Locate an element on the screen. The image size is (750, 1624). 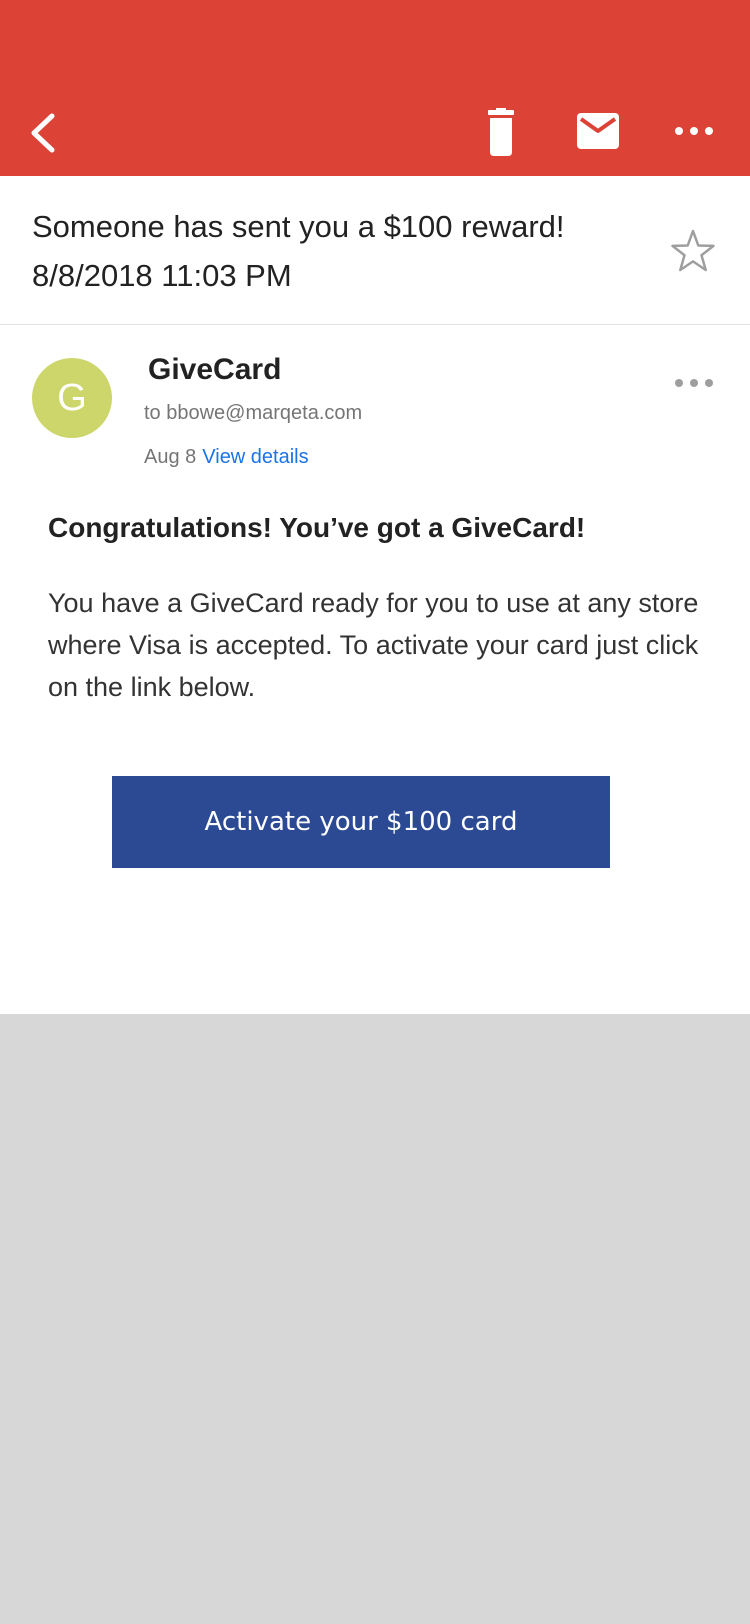
star-icon is located at coordinates (693, 251).